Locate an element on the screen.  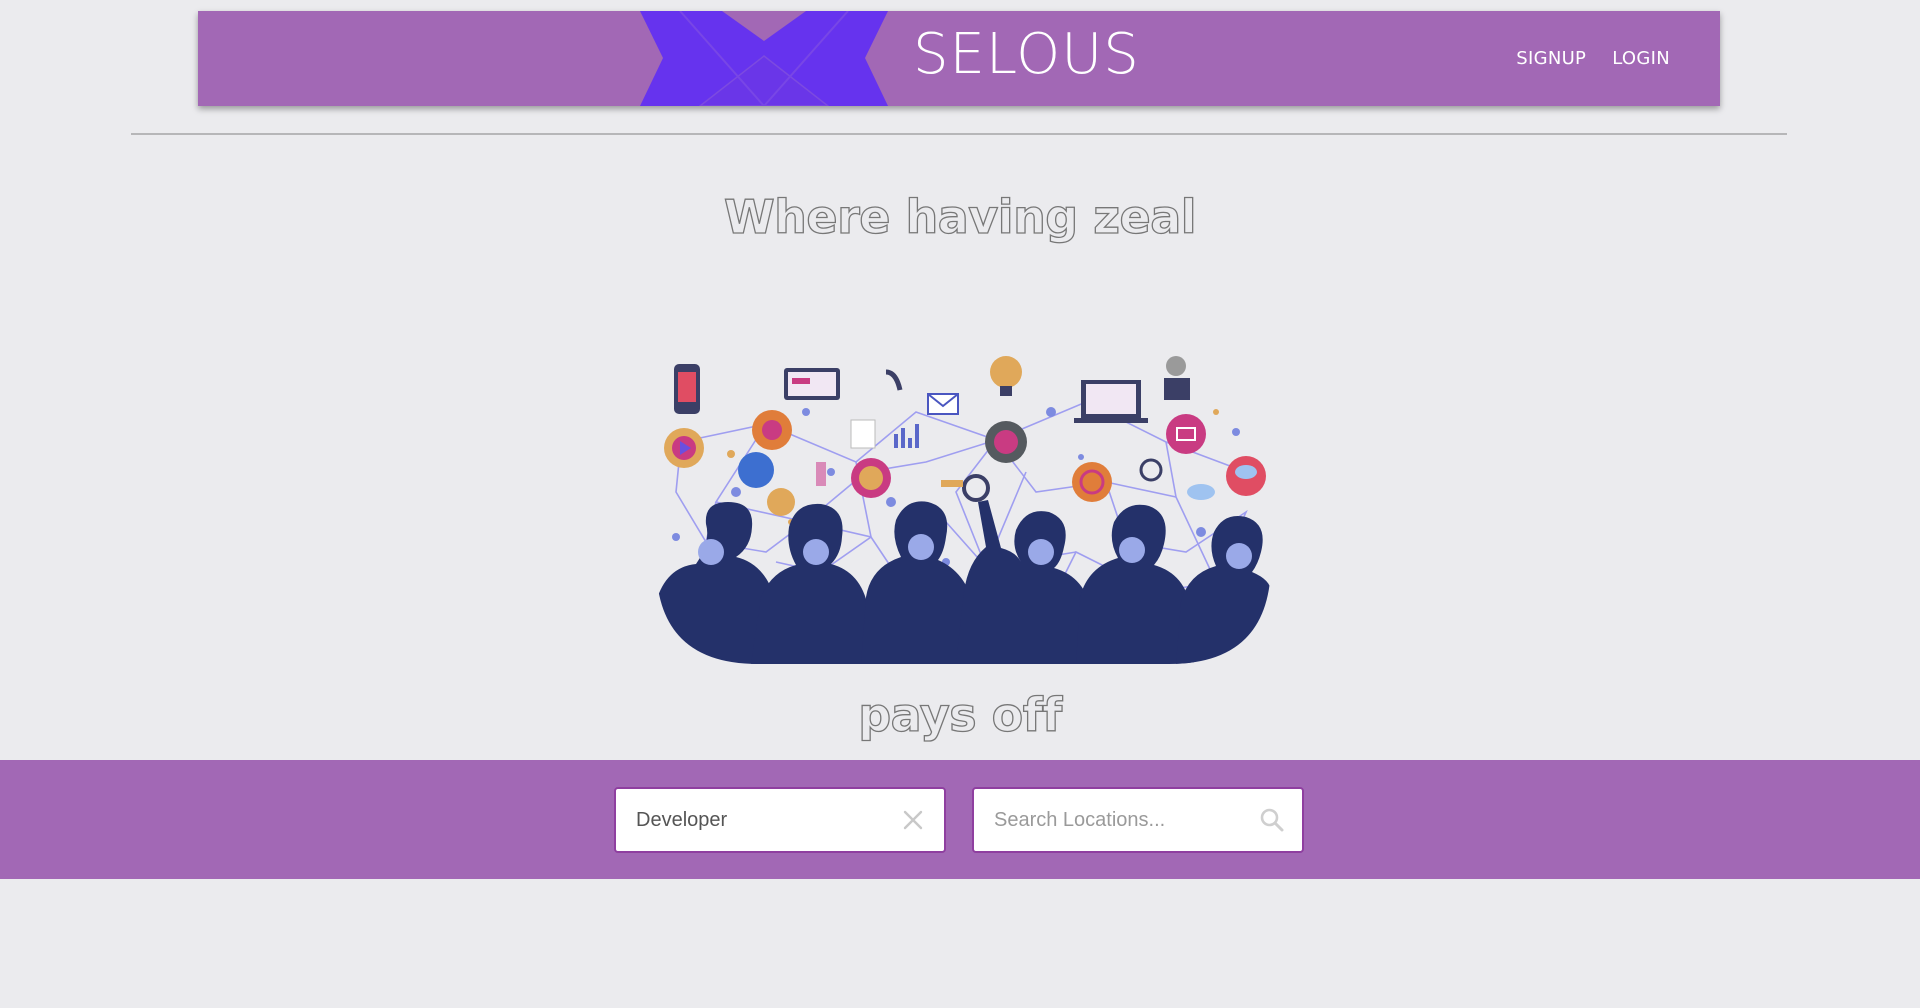
close-icon is located at coordinates (912, 820).